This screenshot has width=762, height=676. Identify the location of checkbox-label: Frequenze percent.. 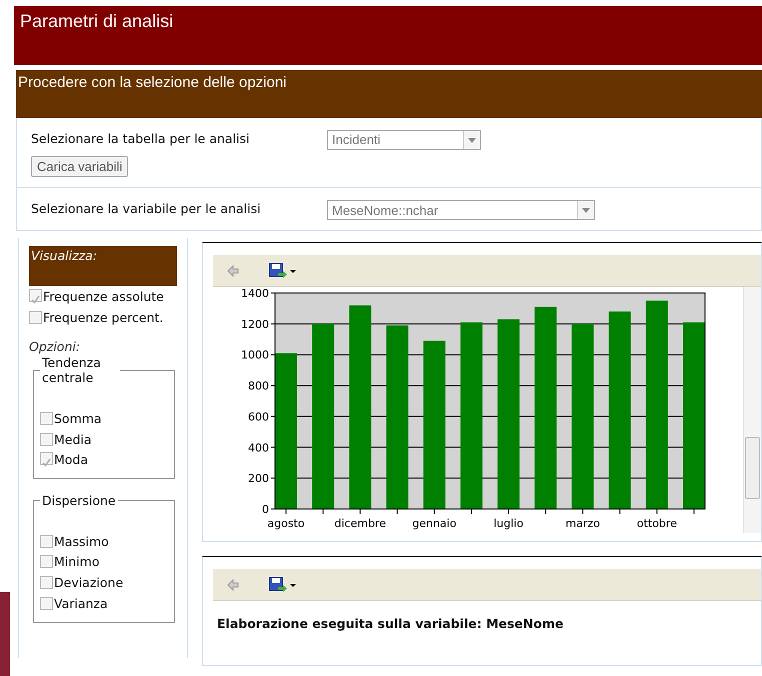
(103, 317).